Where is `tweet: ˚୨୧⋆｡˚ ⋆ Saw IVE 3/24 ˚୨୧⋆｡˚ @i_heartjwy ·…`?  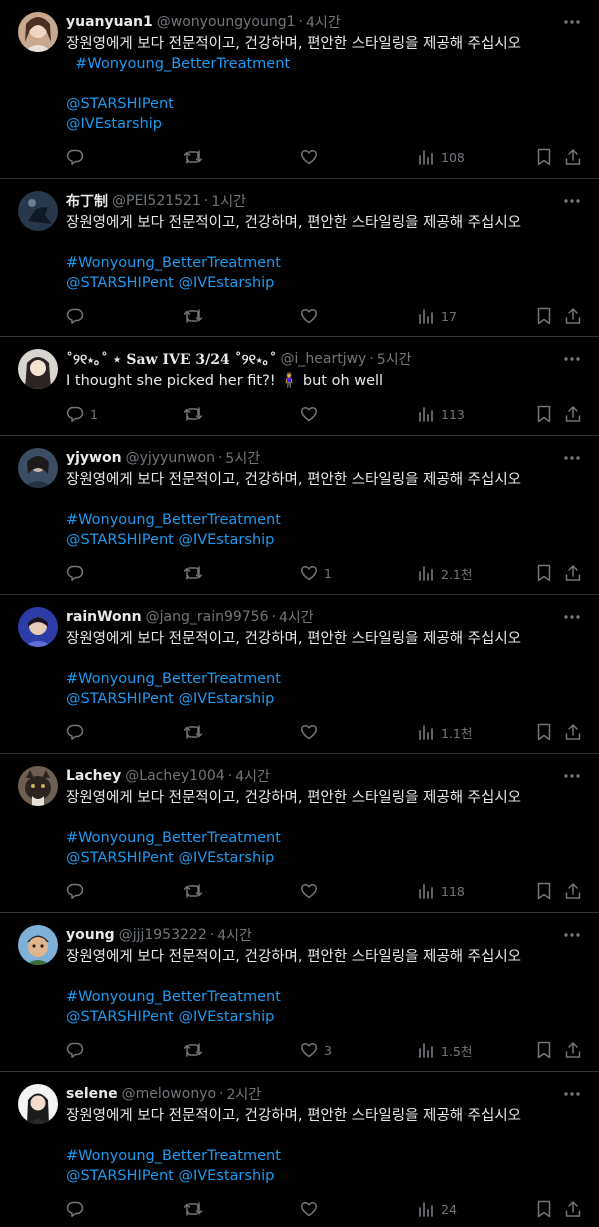
tweet: ˚୨୧⋆｡˚ ⋆ Saw IVE 3/24 ˚୨୧⋆｡˚ @i_heartjwy ·… is located at coordinates (299, 386).